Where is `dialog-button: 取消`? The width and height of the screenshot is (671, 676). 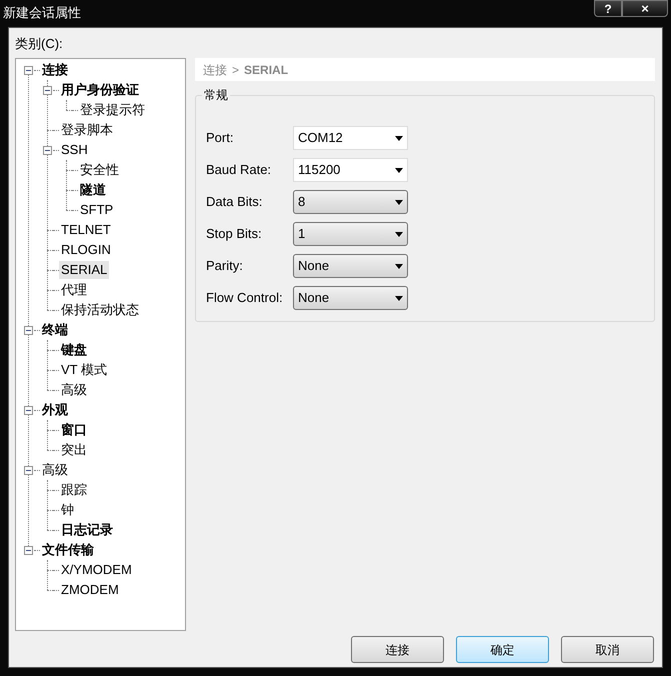 dialog-button: 取消 is located at coordinates (607, 649).